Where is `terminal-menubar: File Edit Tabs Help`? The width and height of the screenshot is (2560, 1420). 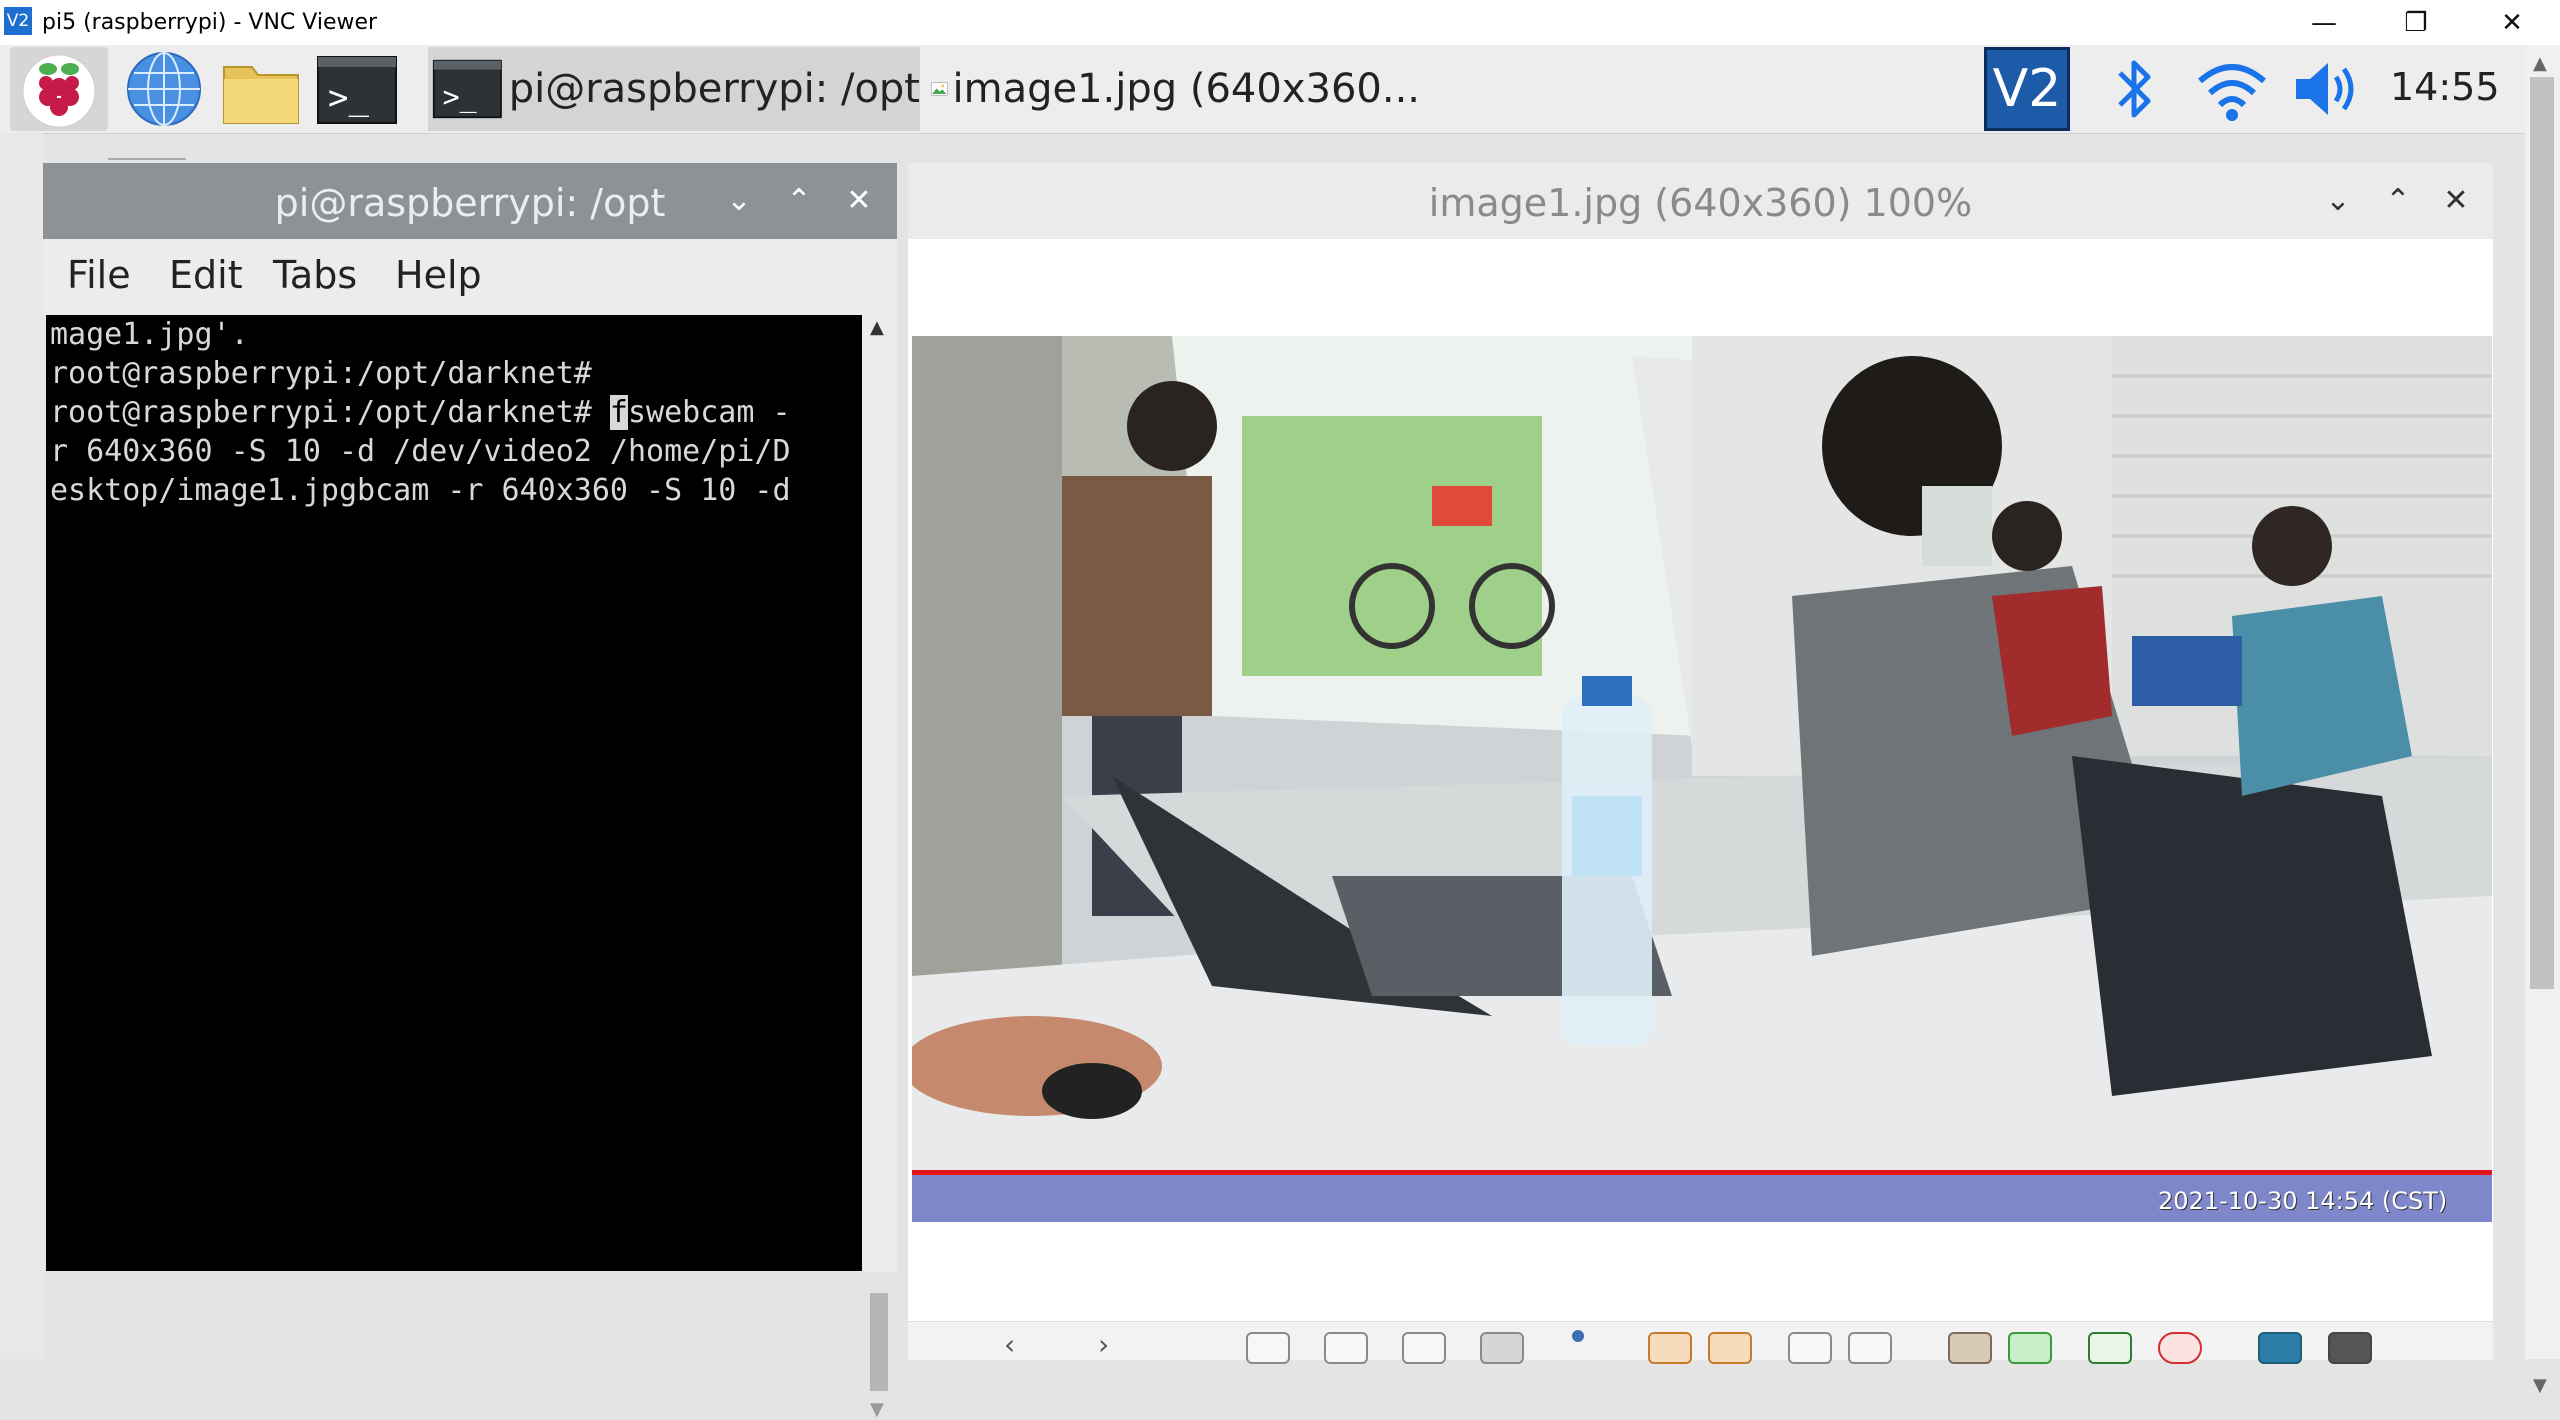 terminal-menubar: File Edit Tabs Help is located at coordinates (470, 277).